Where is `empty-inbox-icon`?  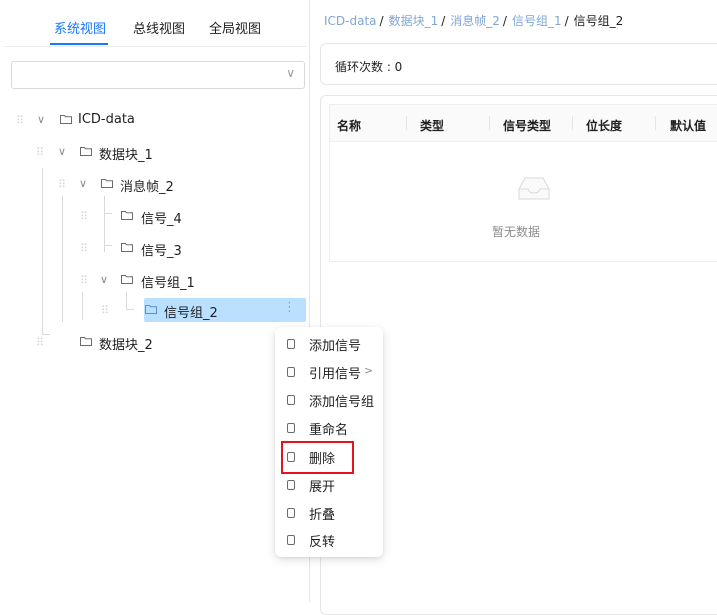 empty-inbox-icon is located at coordinates (534, 188).